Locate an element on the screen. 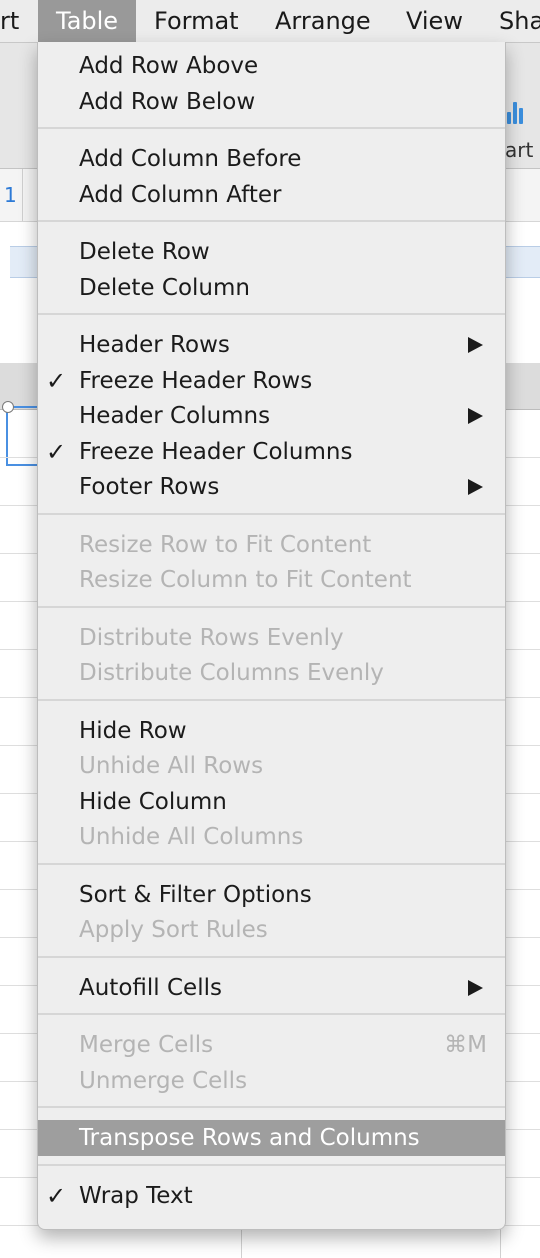 The width and height of the screenshot is (540, 1258). menu-item-freeze-header-columns: ✓ Freeze Header Columns is located at coordinates (271, 452).